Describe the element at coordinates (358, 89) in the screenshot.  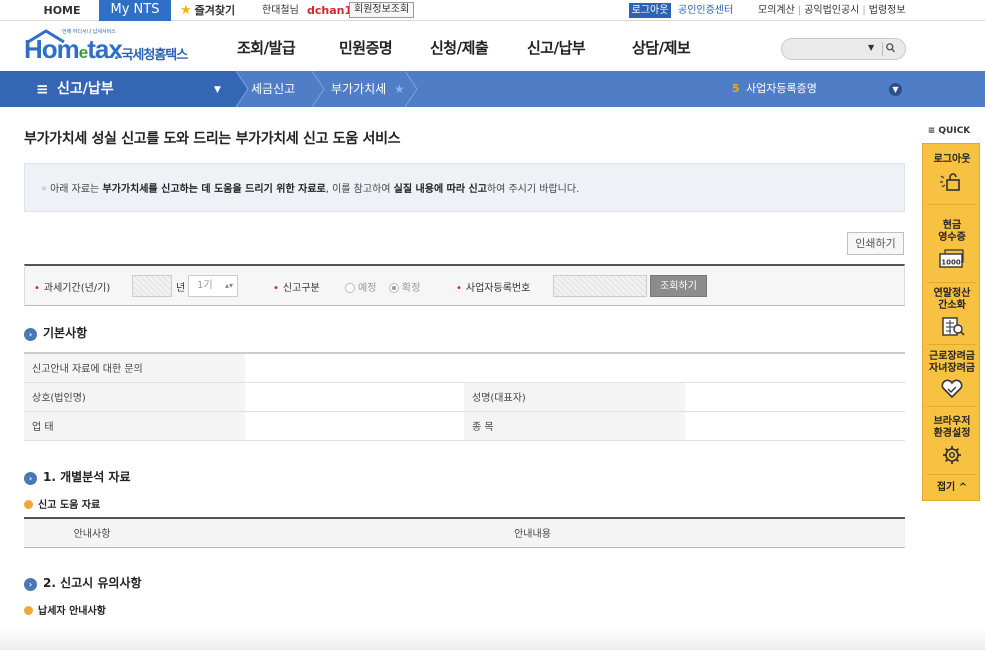
I see `breadcrumb-vat: 부가가치세` at that location.